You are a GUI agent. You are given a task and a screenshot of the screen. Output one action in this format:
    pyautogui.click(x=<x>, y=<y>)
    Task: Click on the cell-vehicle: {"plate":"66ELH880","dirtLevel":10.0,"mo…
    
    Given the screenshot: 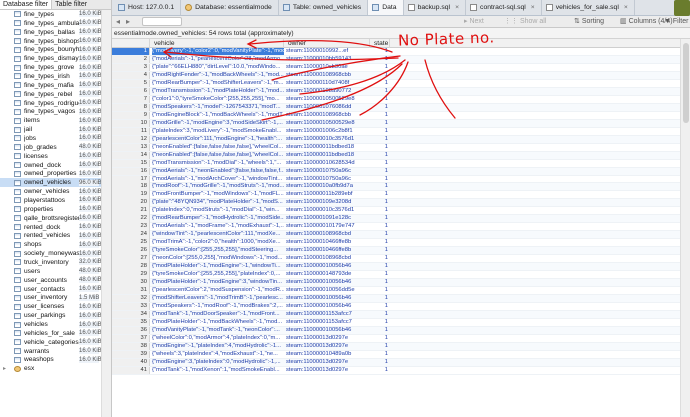 What is the action you would take?
    pyautogui.click(x=218, y=67)
    